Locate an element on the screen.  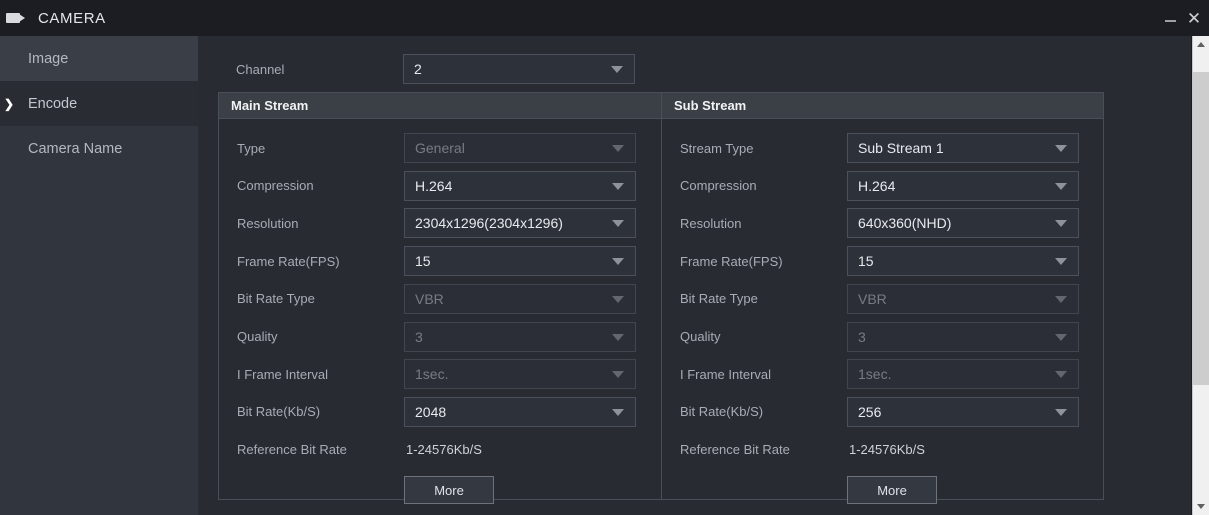
select-value-bit-rate-kb-s: 256 is located at coordinates (870, 411).